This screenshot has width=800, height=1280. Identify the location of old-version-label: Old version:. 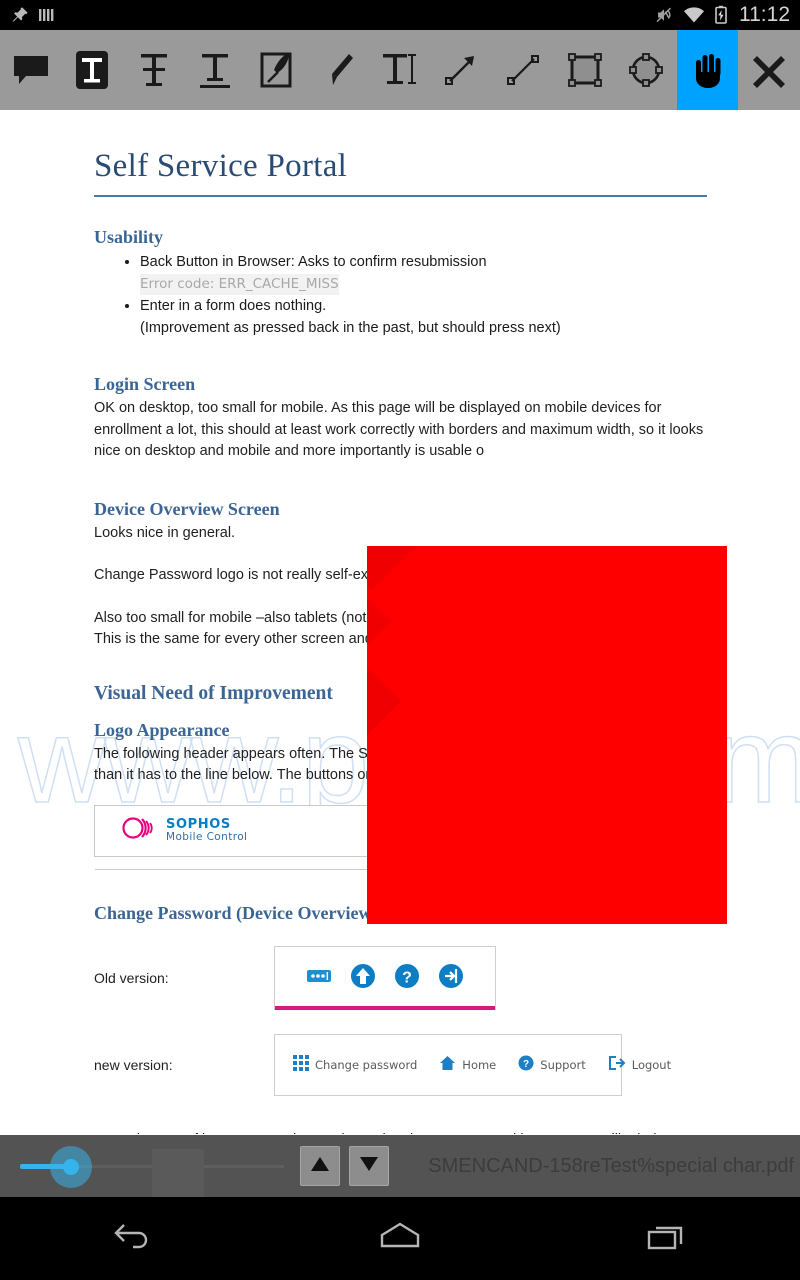
(131, 977).